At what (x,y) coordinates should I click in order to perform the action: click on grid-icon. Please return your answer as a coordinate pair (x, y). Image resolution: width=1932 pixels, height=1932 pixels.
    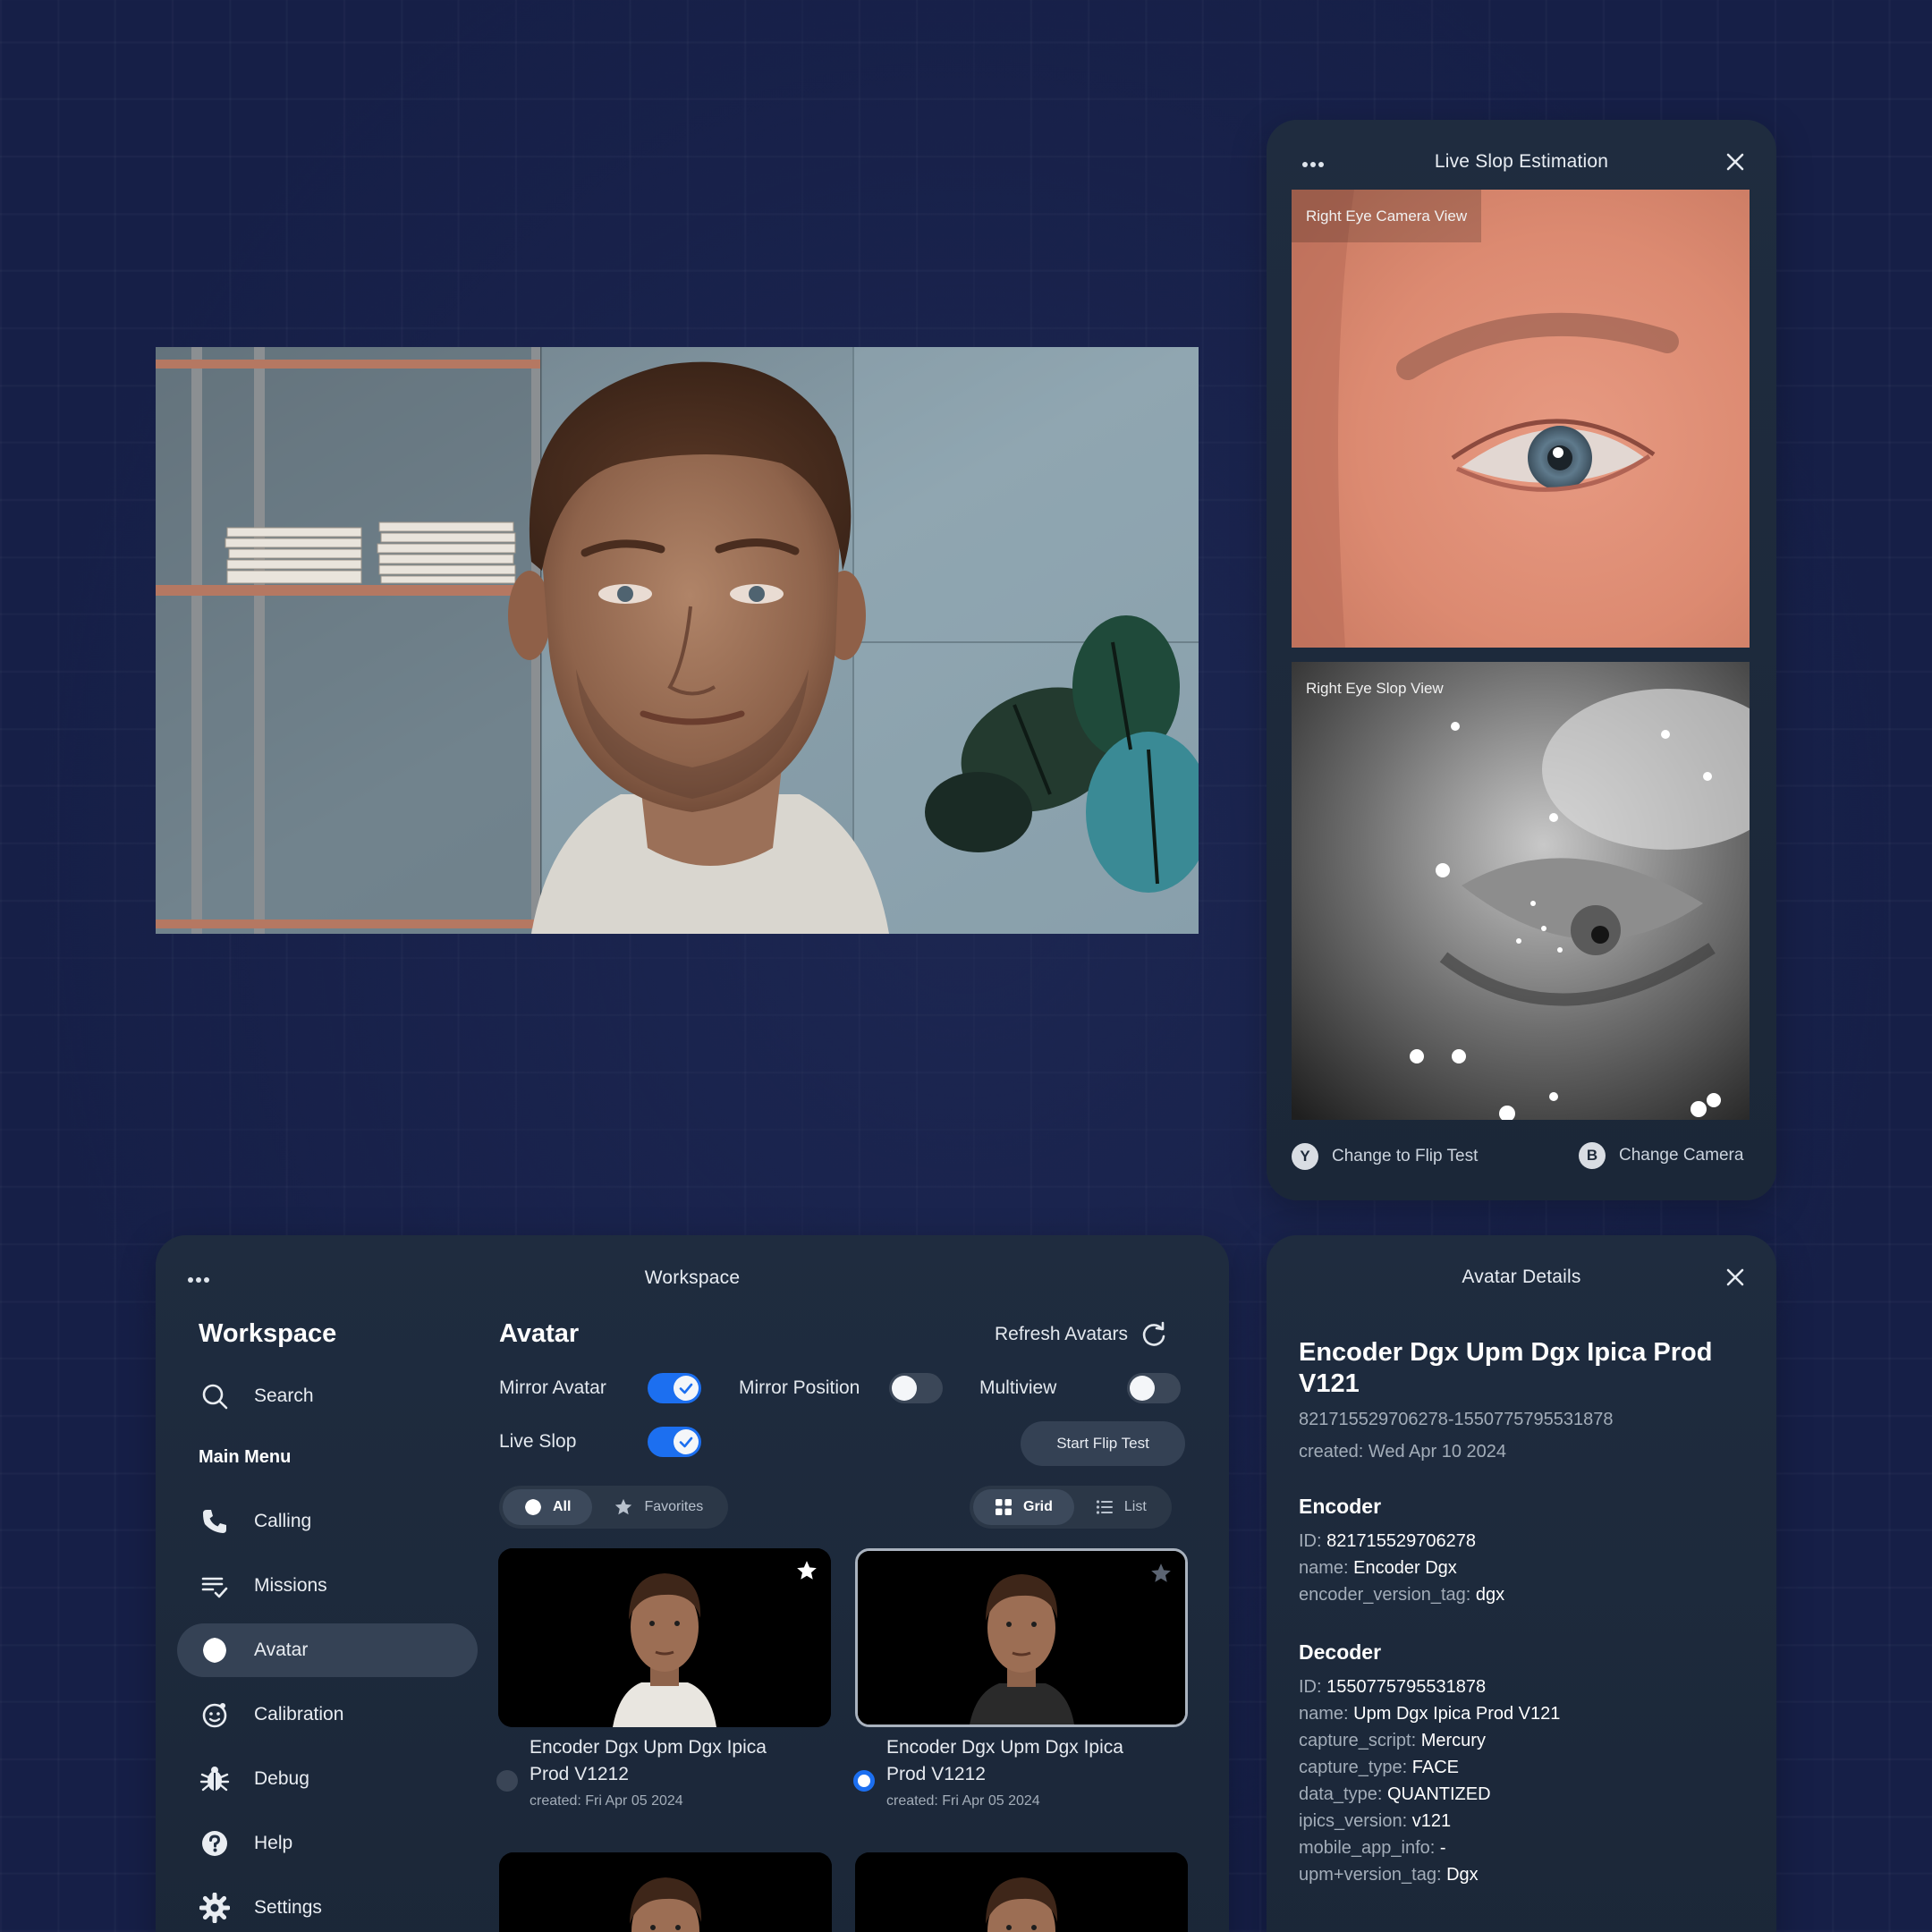
    Looking at the image, I should click on (1004, 1507).